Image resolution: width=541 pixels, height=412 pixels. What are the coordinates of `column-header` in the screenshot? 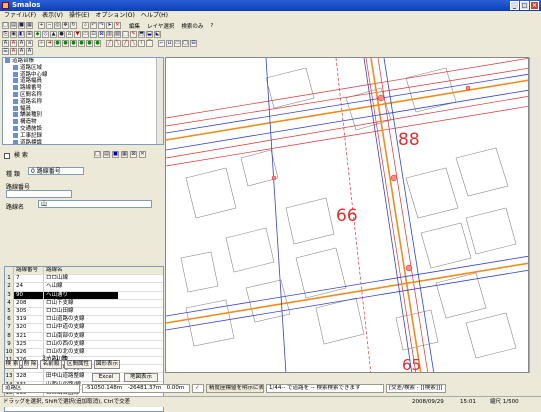 It's located at (9, 271).